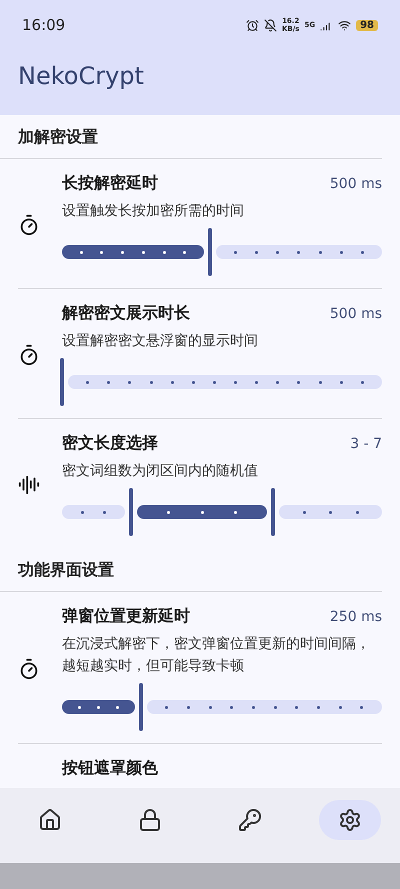 Image resolution: width=400 pixels, height=889 pixels. What do you see at coordinates (81, 76) in the screenshot?
I see `app-title: NekoCrypt` at bounding box center [81, 76].